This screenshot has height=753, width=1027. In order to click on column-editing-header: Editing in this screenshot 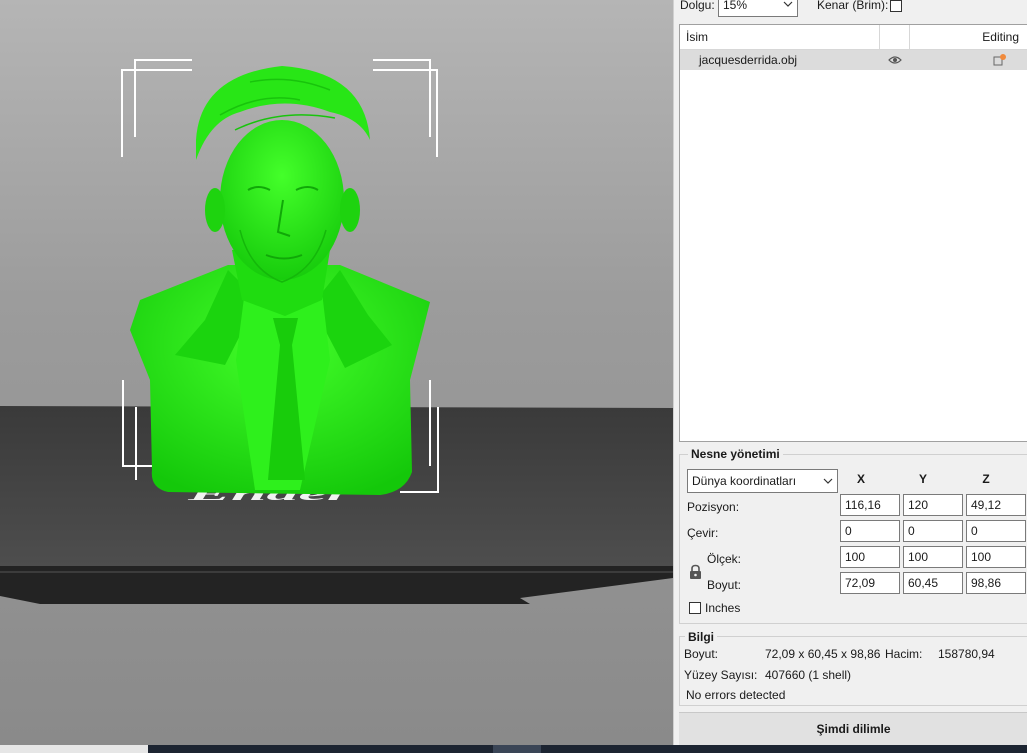, I will do `click(1000, 37)`.